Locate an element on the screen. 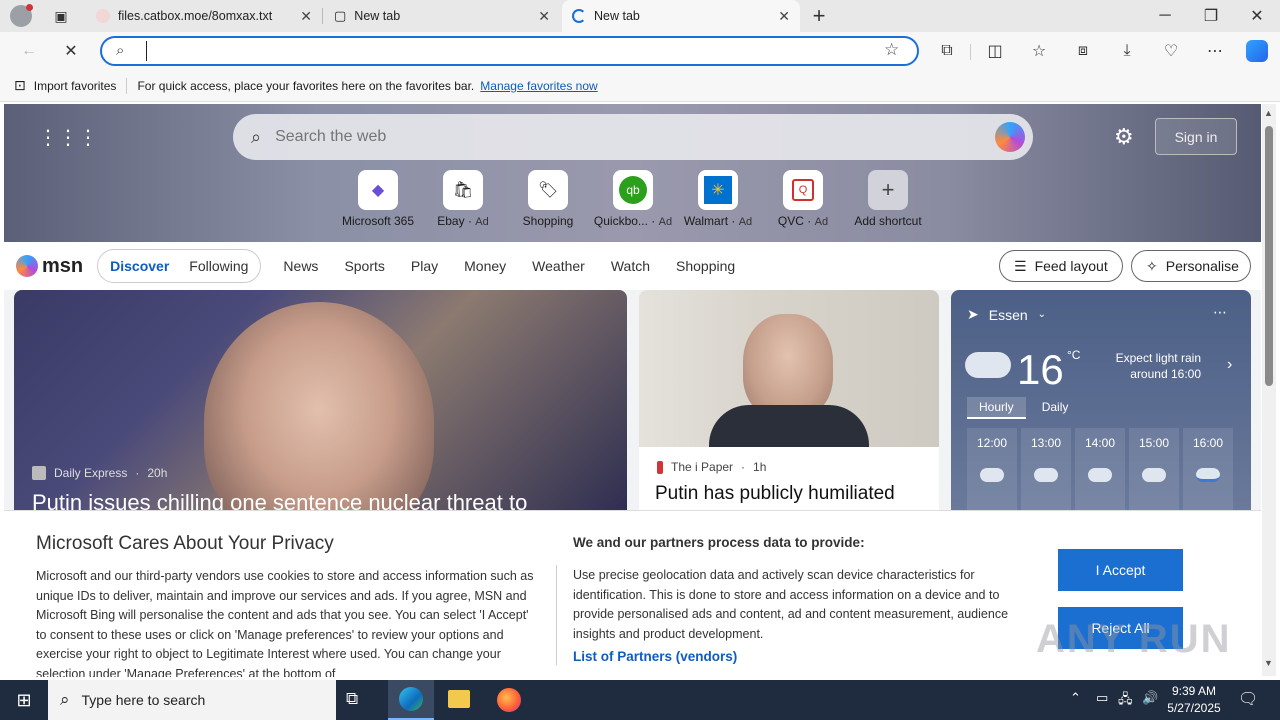 The image size is (1280, 720). tab-following: Following is located at coordinates (218, 266).